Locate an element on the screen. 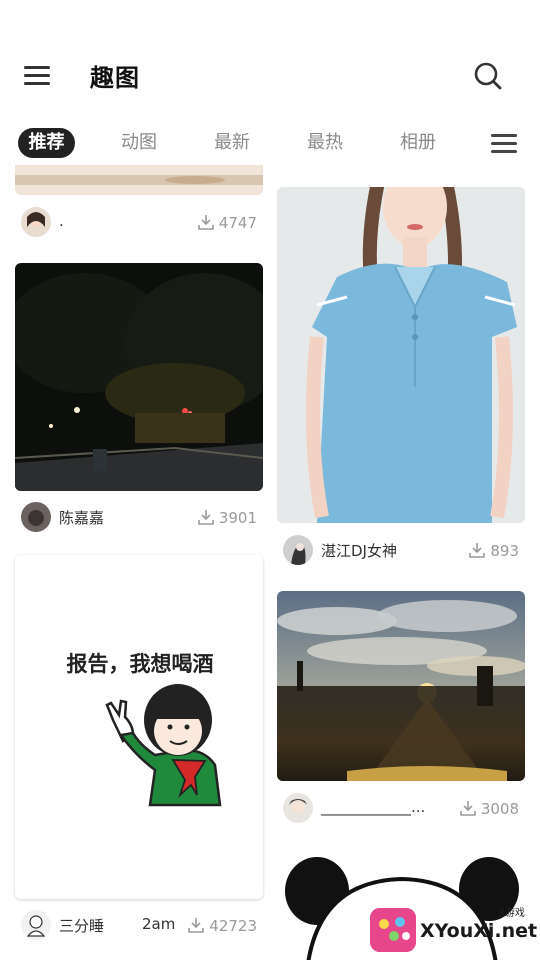  username: . is located at coordinates (61, 221).